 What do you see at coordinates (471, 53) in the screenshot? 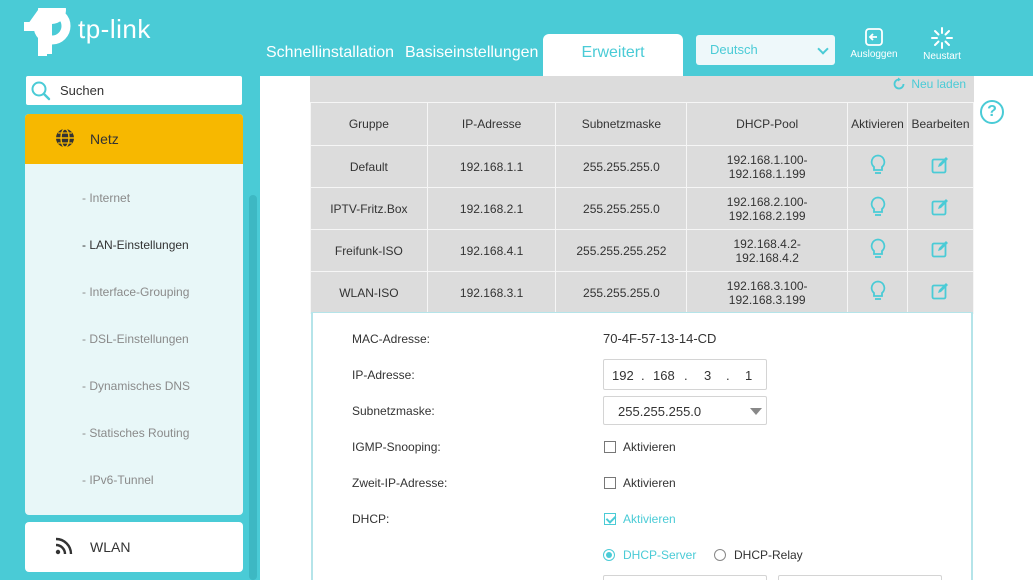
I see `tab-basiseinstellungen: Basiseinstellungen` at bounding box center [471, 53].